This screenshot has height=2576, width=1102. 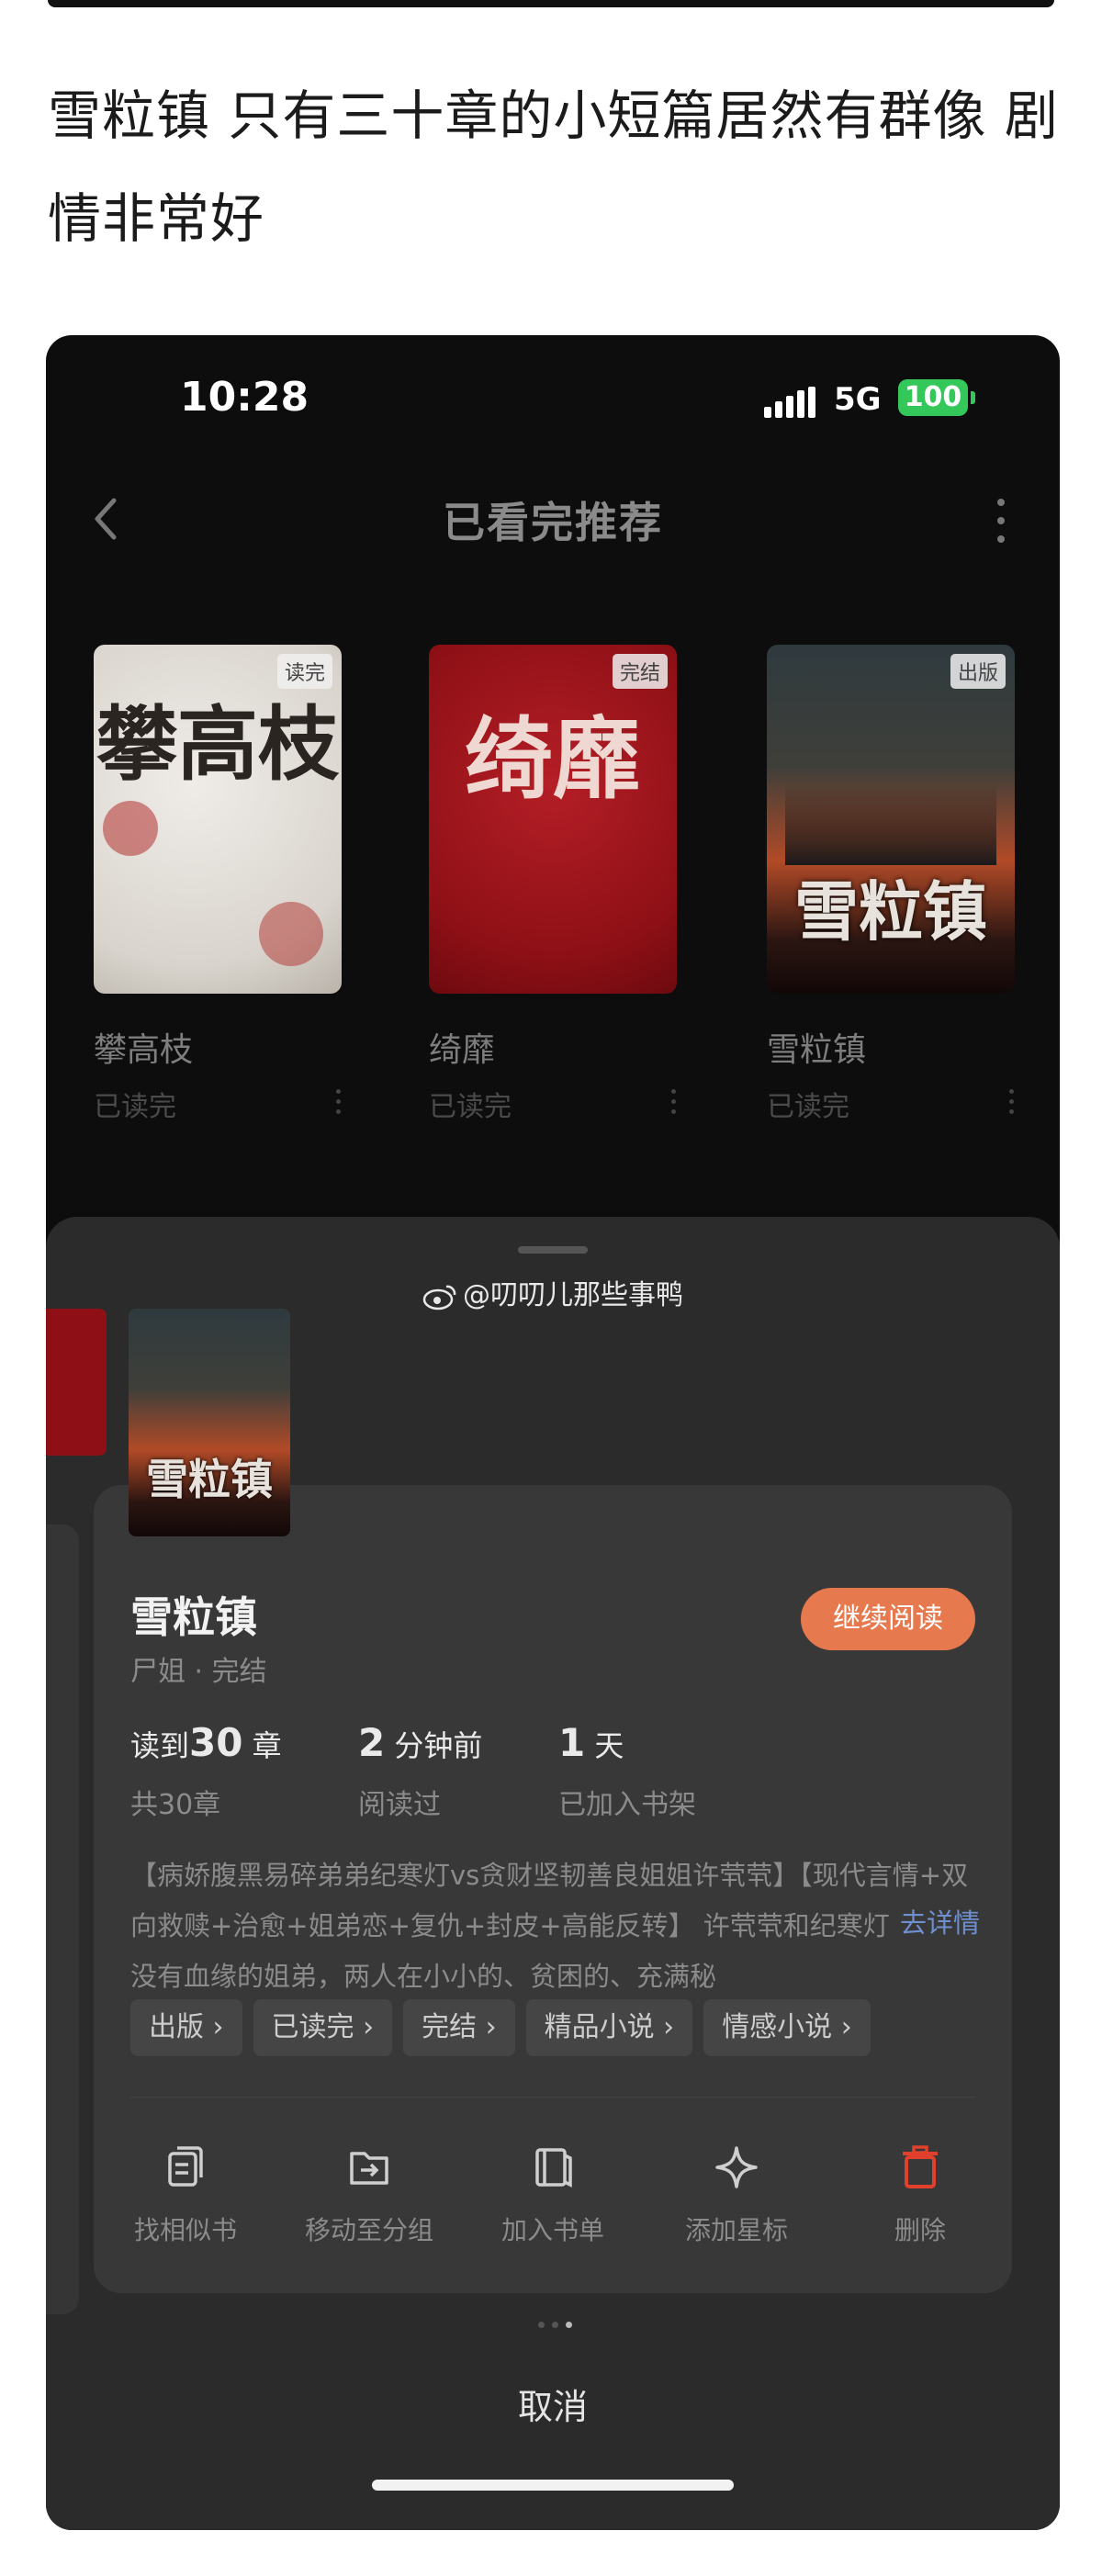 What do you see at coordinates (552, 2097) in the screenshot?
I see `divider` at bounding box center [552, 2097].